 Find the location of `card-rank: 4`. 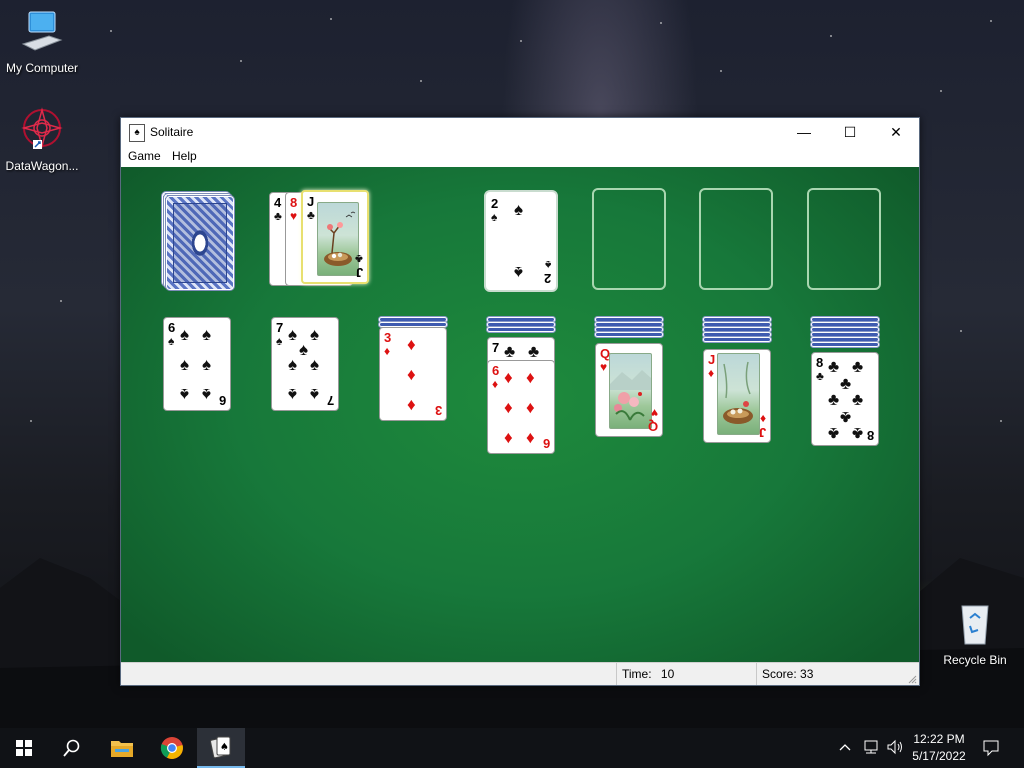

card-rank: 4 is located at coordinates (278, 202).